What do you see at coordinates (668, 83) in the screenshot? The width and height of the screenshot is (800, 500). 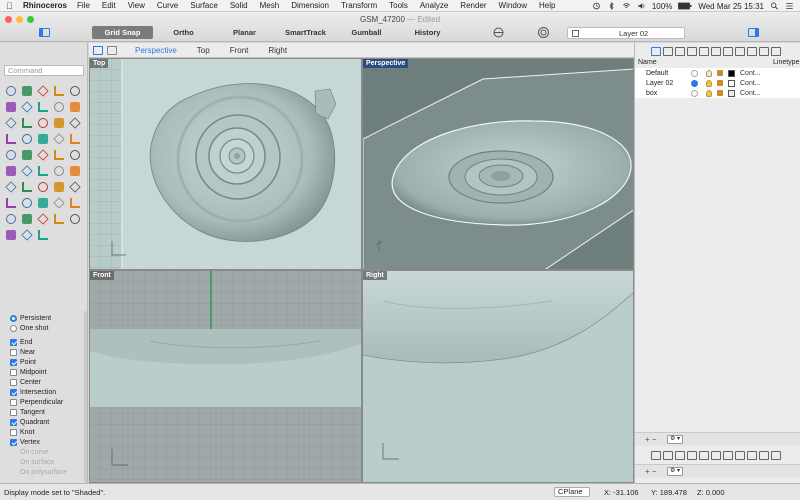 I see `layer-name: Layer 02` at bounding box center [668, 83].